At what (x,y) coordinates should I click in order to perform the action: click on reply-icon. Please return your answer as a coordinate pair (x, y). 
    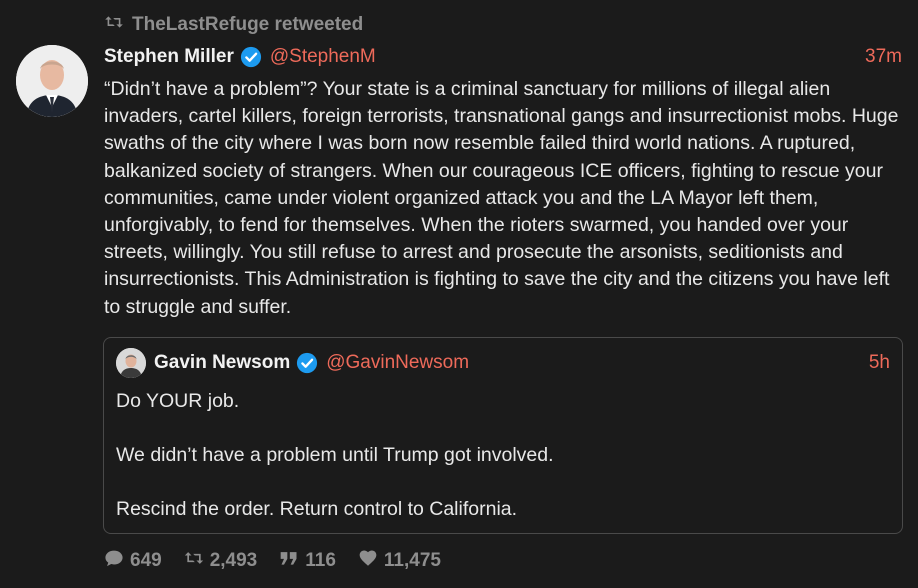
    Looking at the image, I should click on (114, 561).